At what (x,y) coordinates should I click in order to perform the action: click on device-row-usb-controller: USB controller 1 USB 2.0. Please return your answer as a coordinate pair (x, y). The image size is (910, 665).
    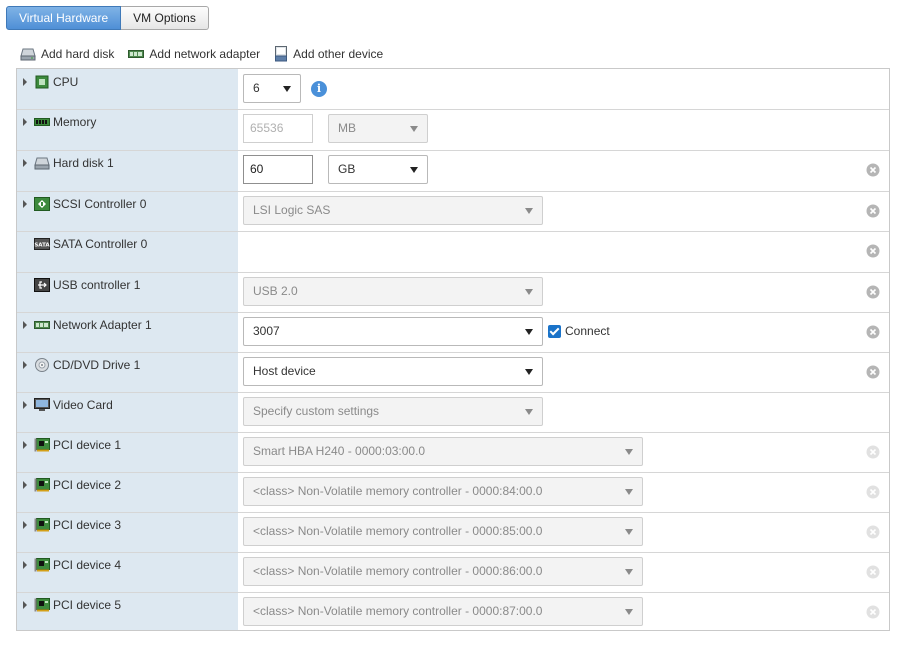
    Looking at the image, I should click on (453, 292).